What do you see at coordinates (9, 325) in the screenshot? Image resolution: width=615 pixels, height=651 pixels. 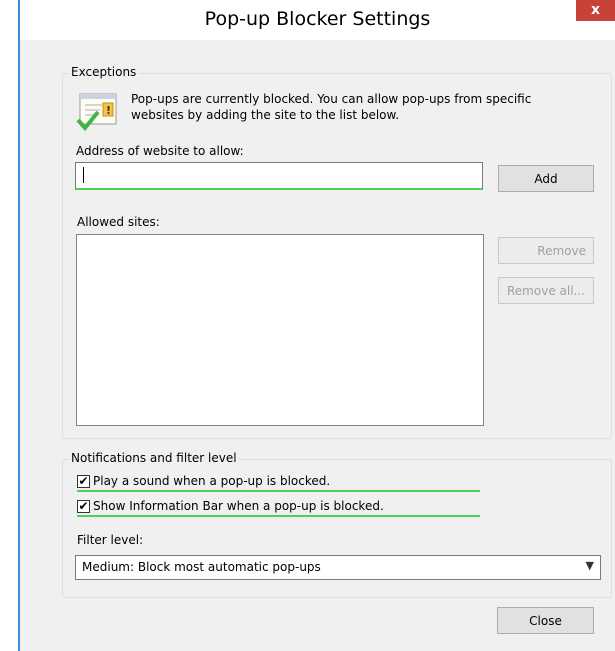 I see `desktop-edge` at bounding box center [9, 325].